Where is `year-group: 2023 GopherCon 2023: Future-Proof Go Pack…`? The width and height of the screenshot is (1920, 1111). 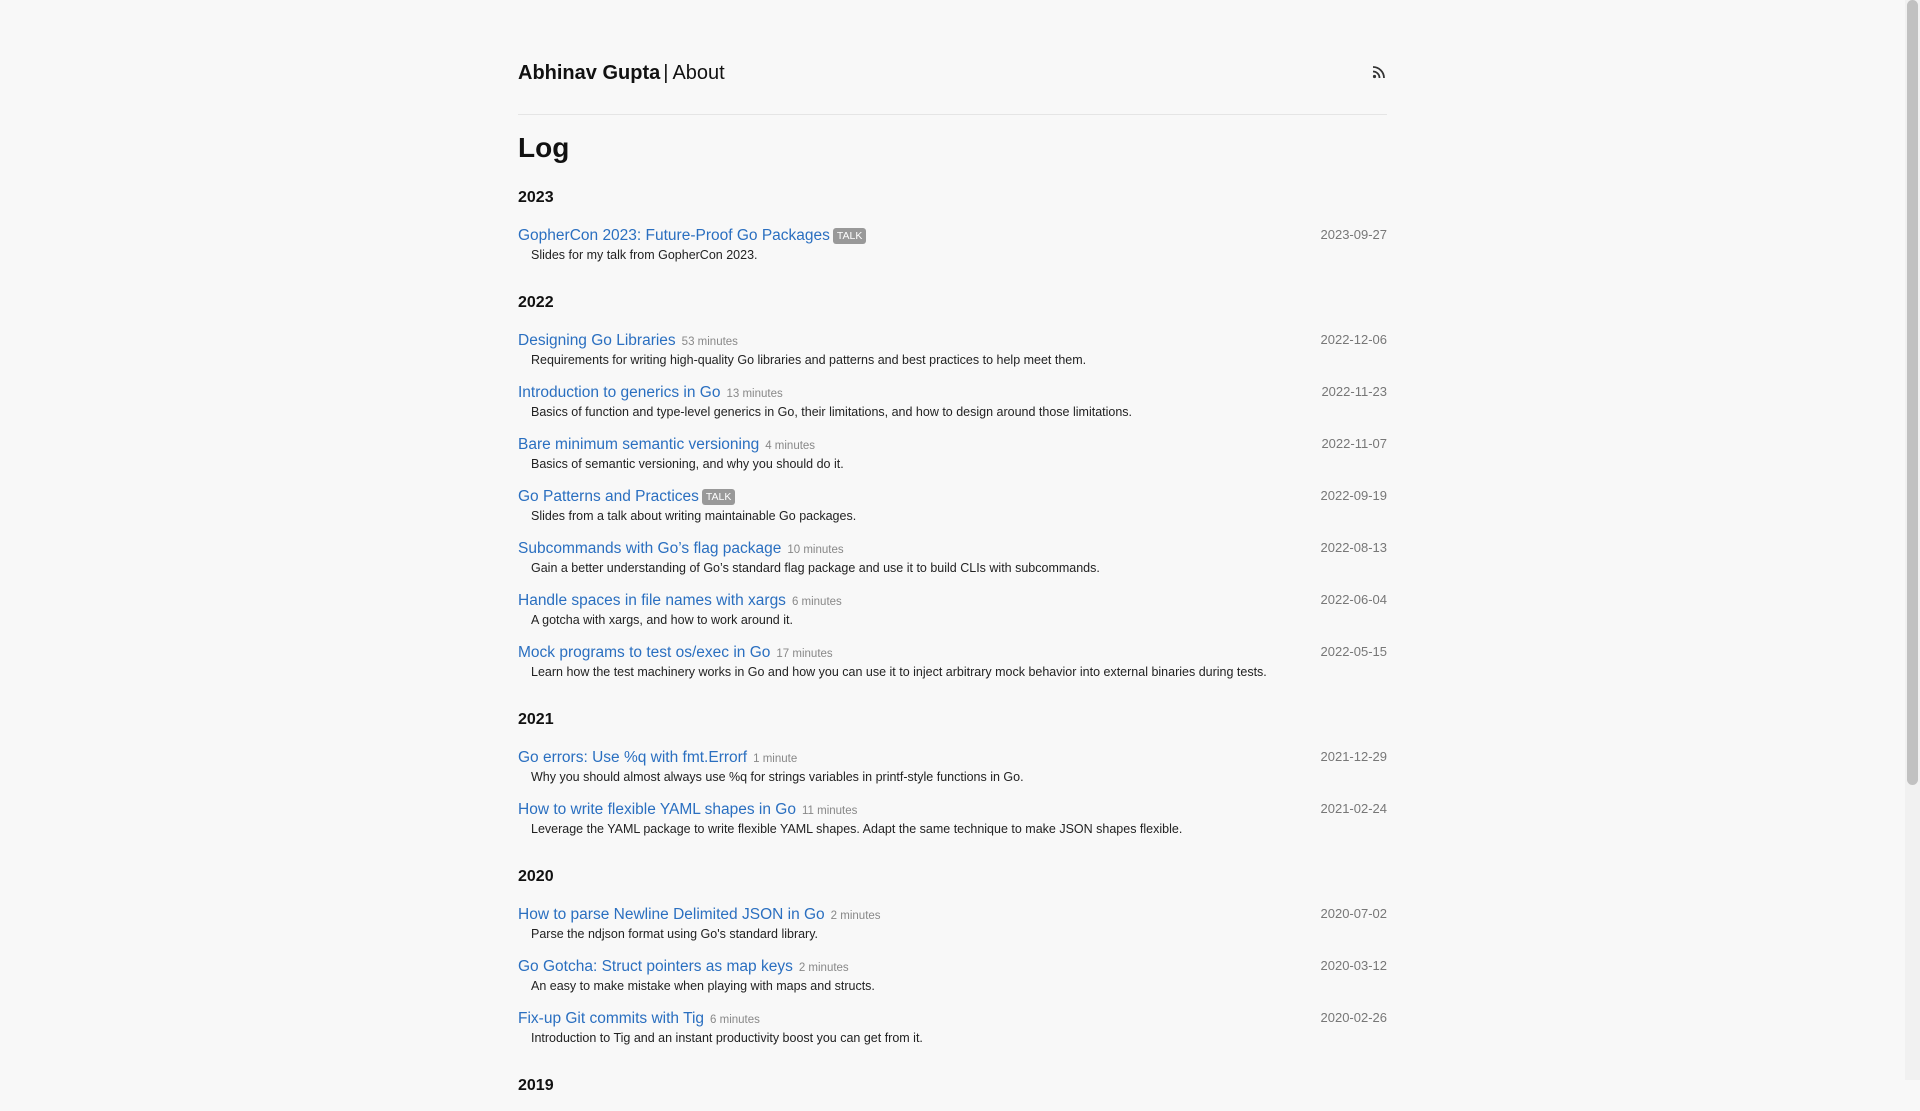 year-group: 2023 GopherCon 2023: Future-Proof Go Pack… is located at coordinates (952, 232).